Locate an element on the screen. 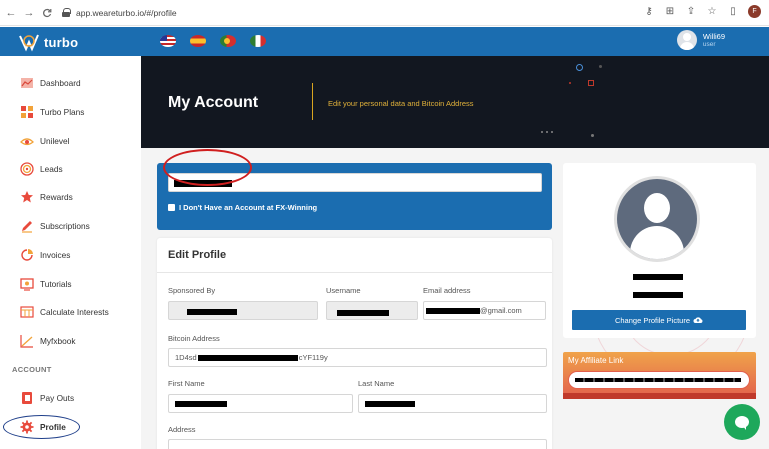 The width and height of the screenshot is (769, 449). sidebar-item-label: Leads is located at coordinates (51, 169).